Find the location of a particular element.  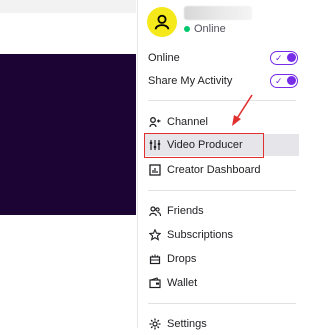

online-toggle-row: Online ✓ is located at coordinates (223, 58).